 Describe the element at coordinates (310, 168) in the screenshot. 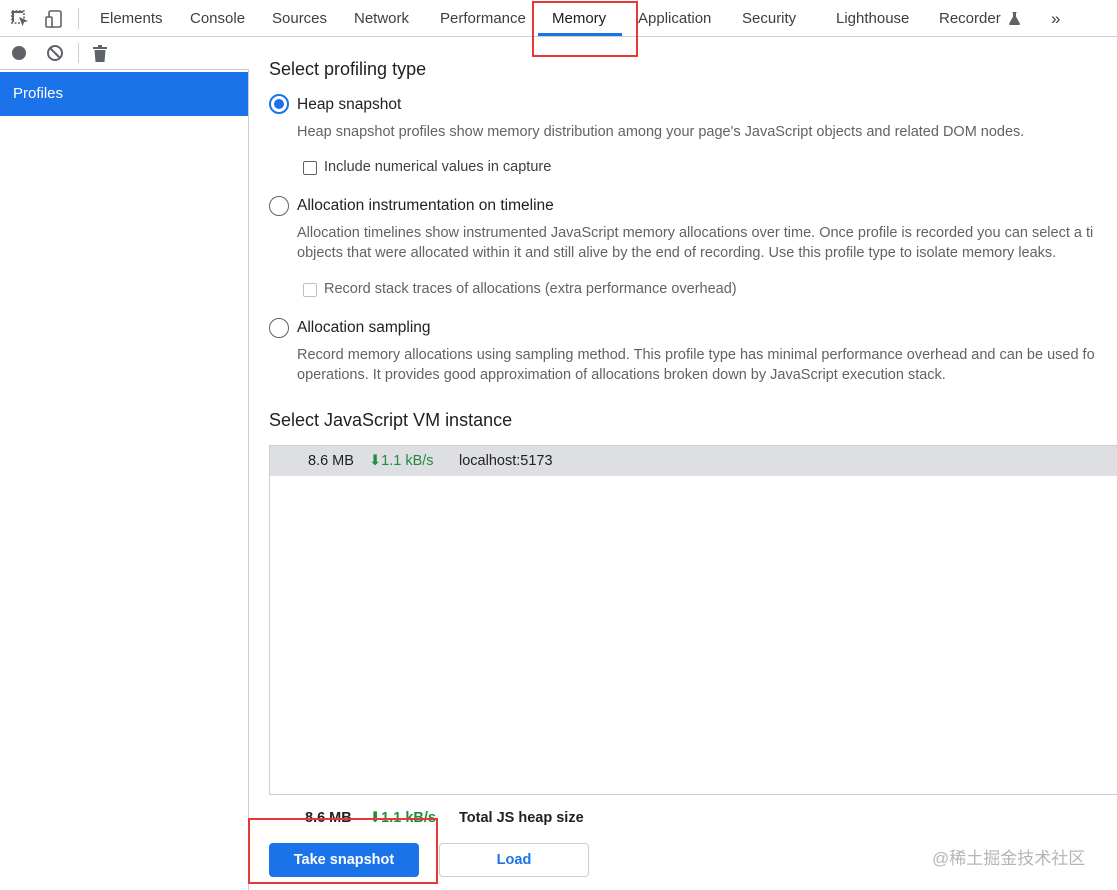

I see `include-numerical-values-checkbox` at that location.